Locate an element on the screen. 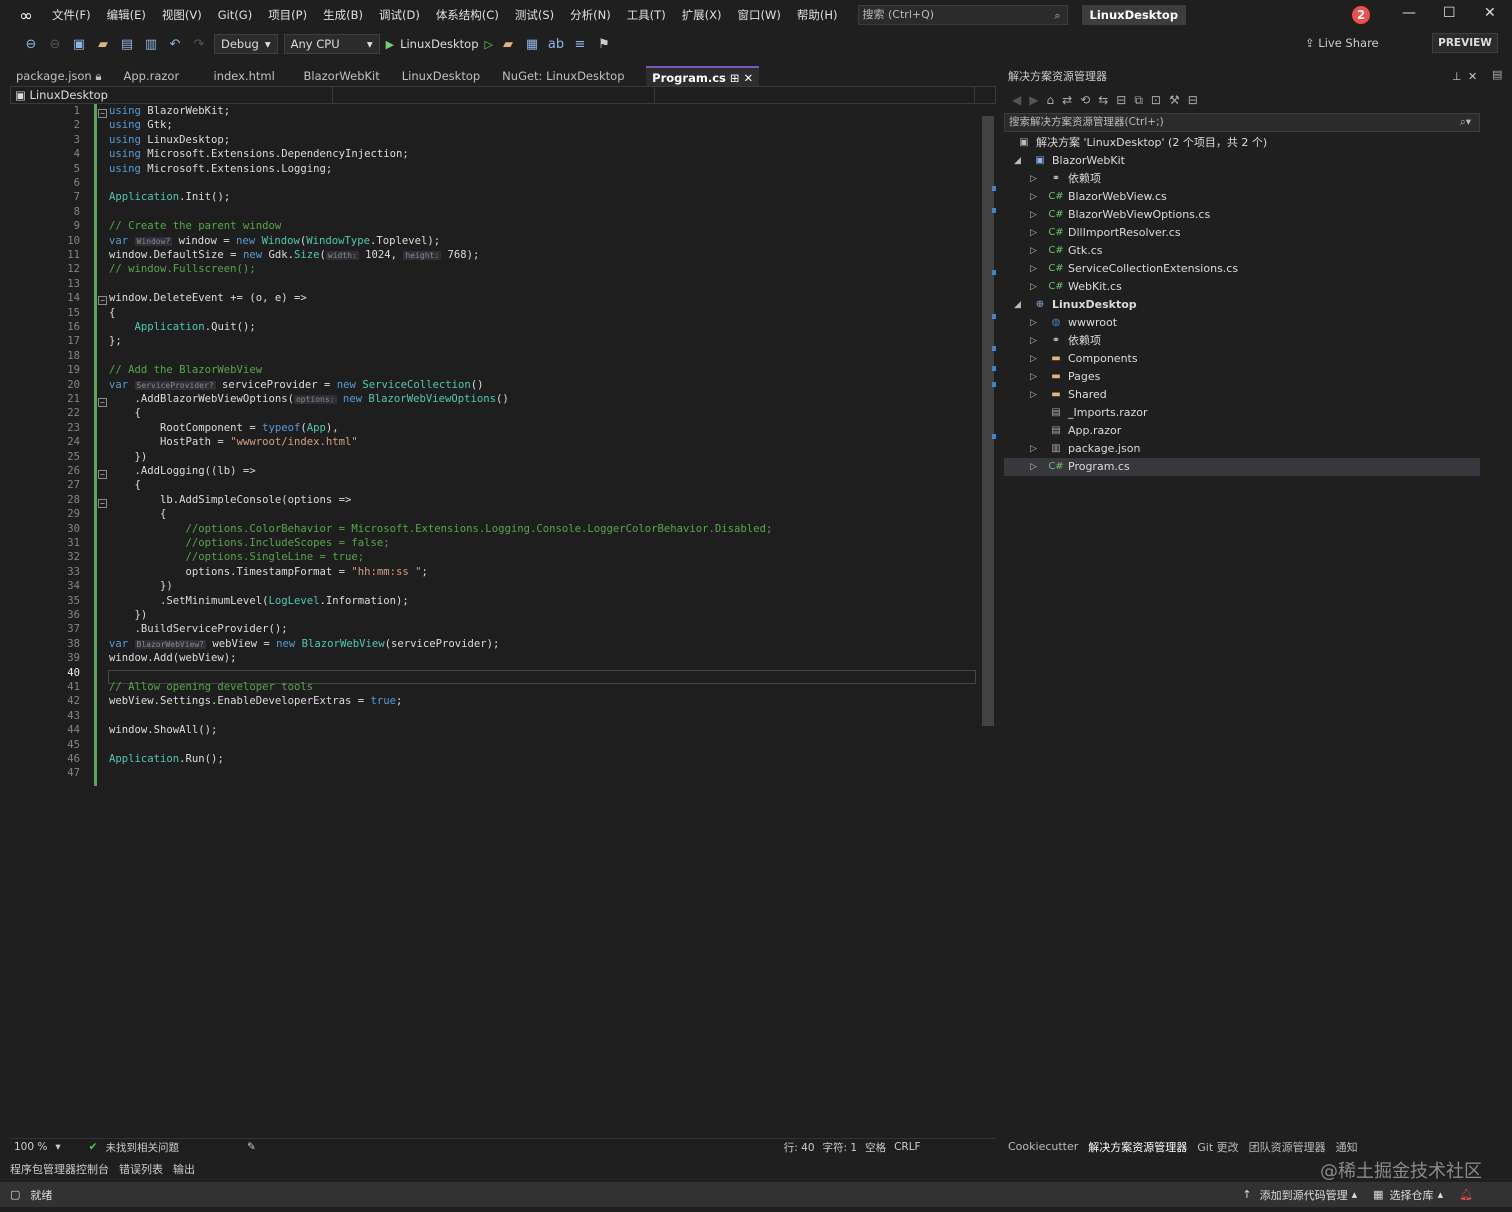  tree-item-folder: ▷ ▬ Components is located at coordinates (1242, 359).